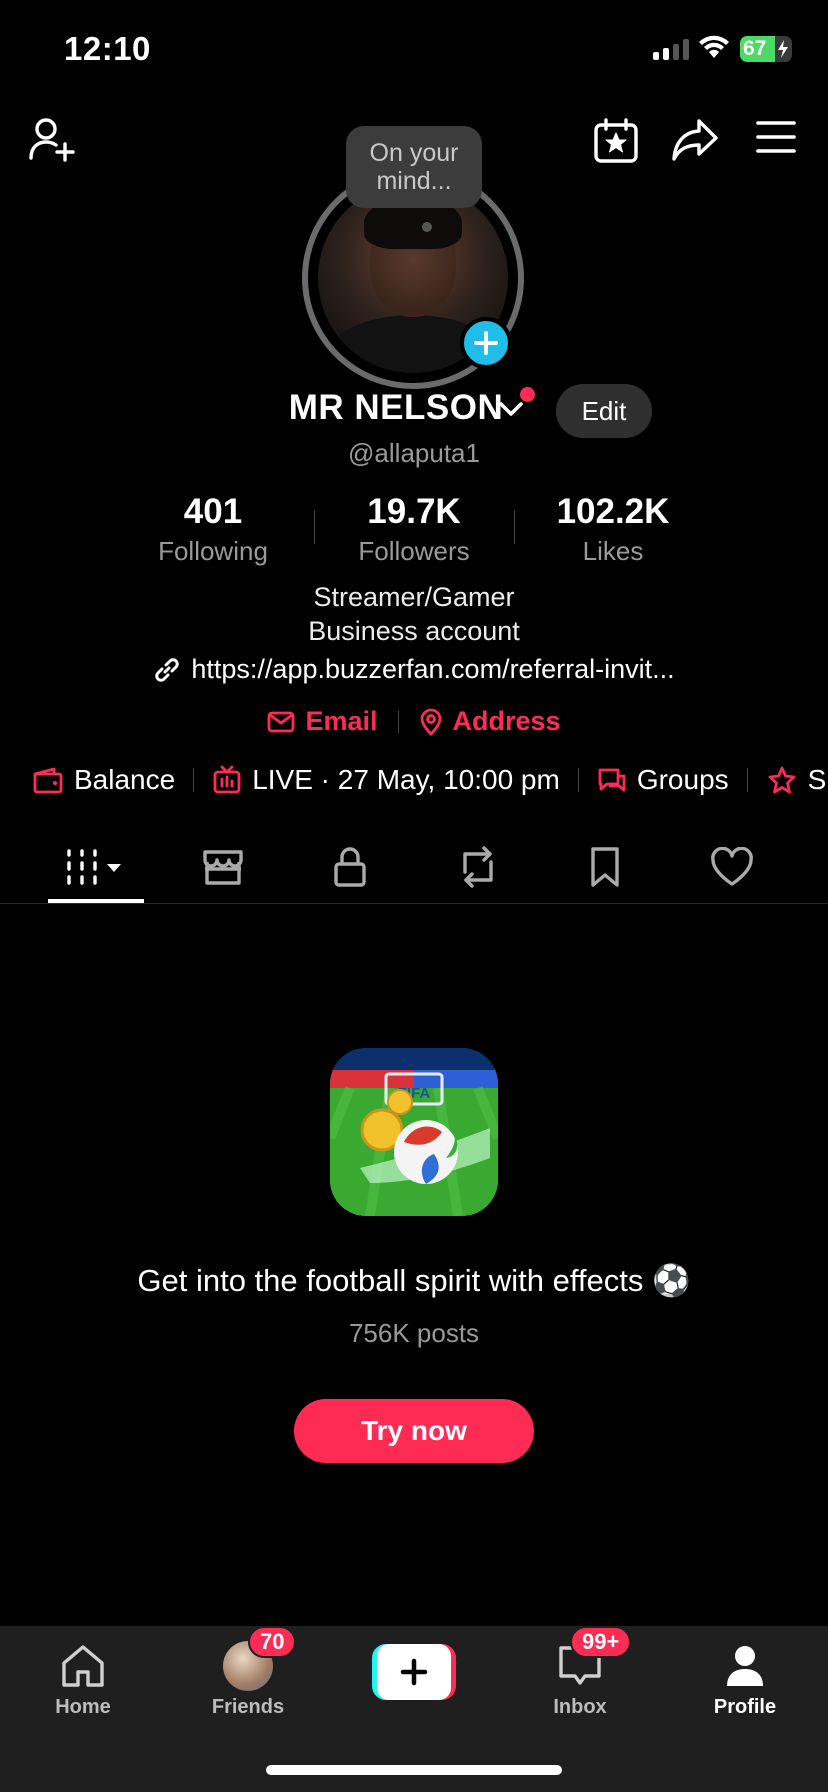 This screenshot has width=828, height=1792. What do you see at coordinates (414, 867) in the screenshot?
I see `content-tabs` at bounding box center [414, 867].